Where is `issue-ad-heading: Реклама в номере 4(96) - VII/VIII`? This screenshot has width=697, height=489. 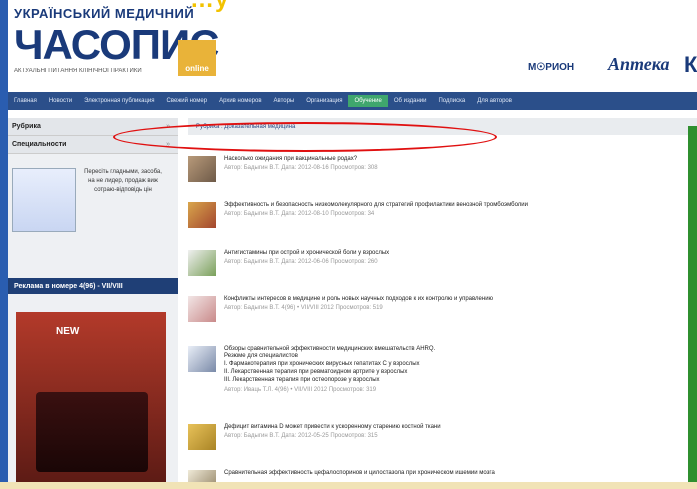
issue-ad-heading: Реклама в номере 4(96) - VII/VIII is located at coordinates (93, 286).